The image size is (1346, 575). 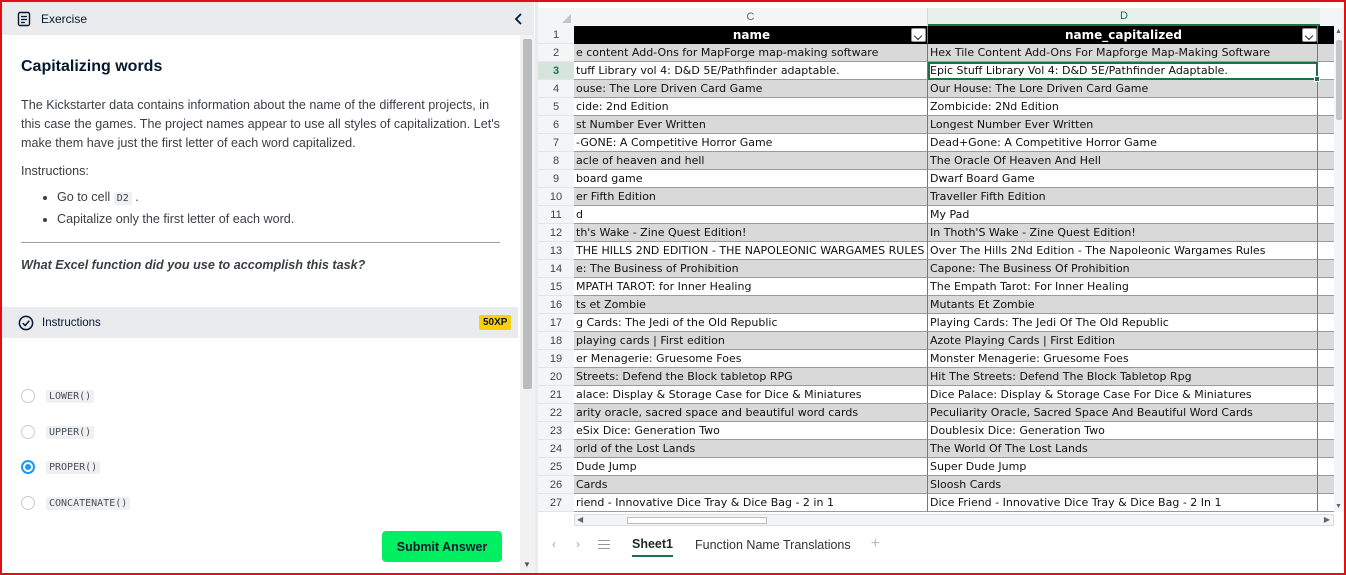 What do you see at coordinates (556, 251) in the screenshot?
I see `row-number: 13` at bounding box center [556, 251].